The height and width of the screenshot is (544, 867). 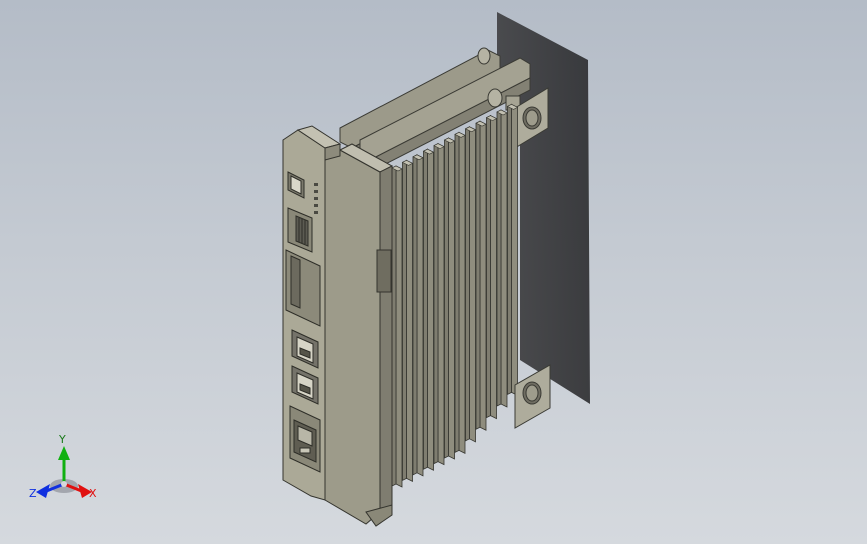 I want to click on y-axis-label: Y, so click(x=62, y=439).